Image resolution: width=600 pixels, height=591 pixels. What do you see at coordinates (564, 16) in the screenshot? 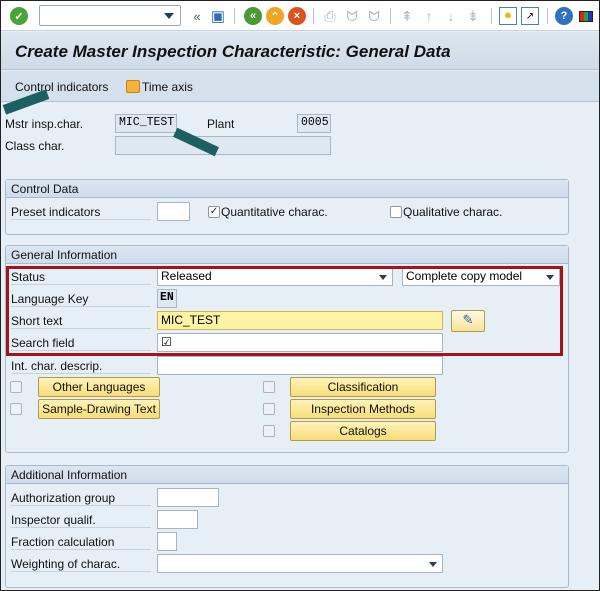
I see `help-icon: ?` at bounding box center [564, 16].